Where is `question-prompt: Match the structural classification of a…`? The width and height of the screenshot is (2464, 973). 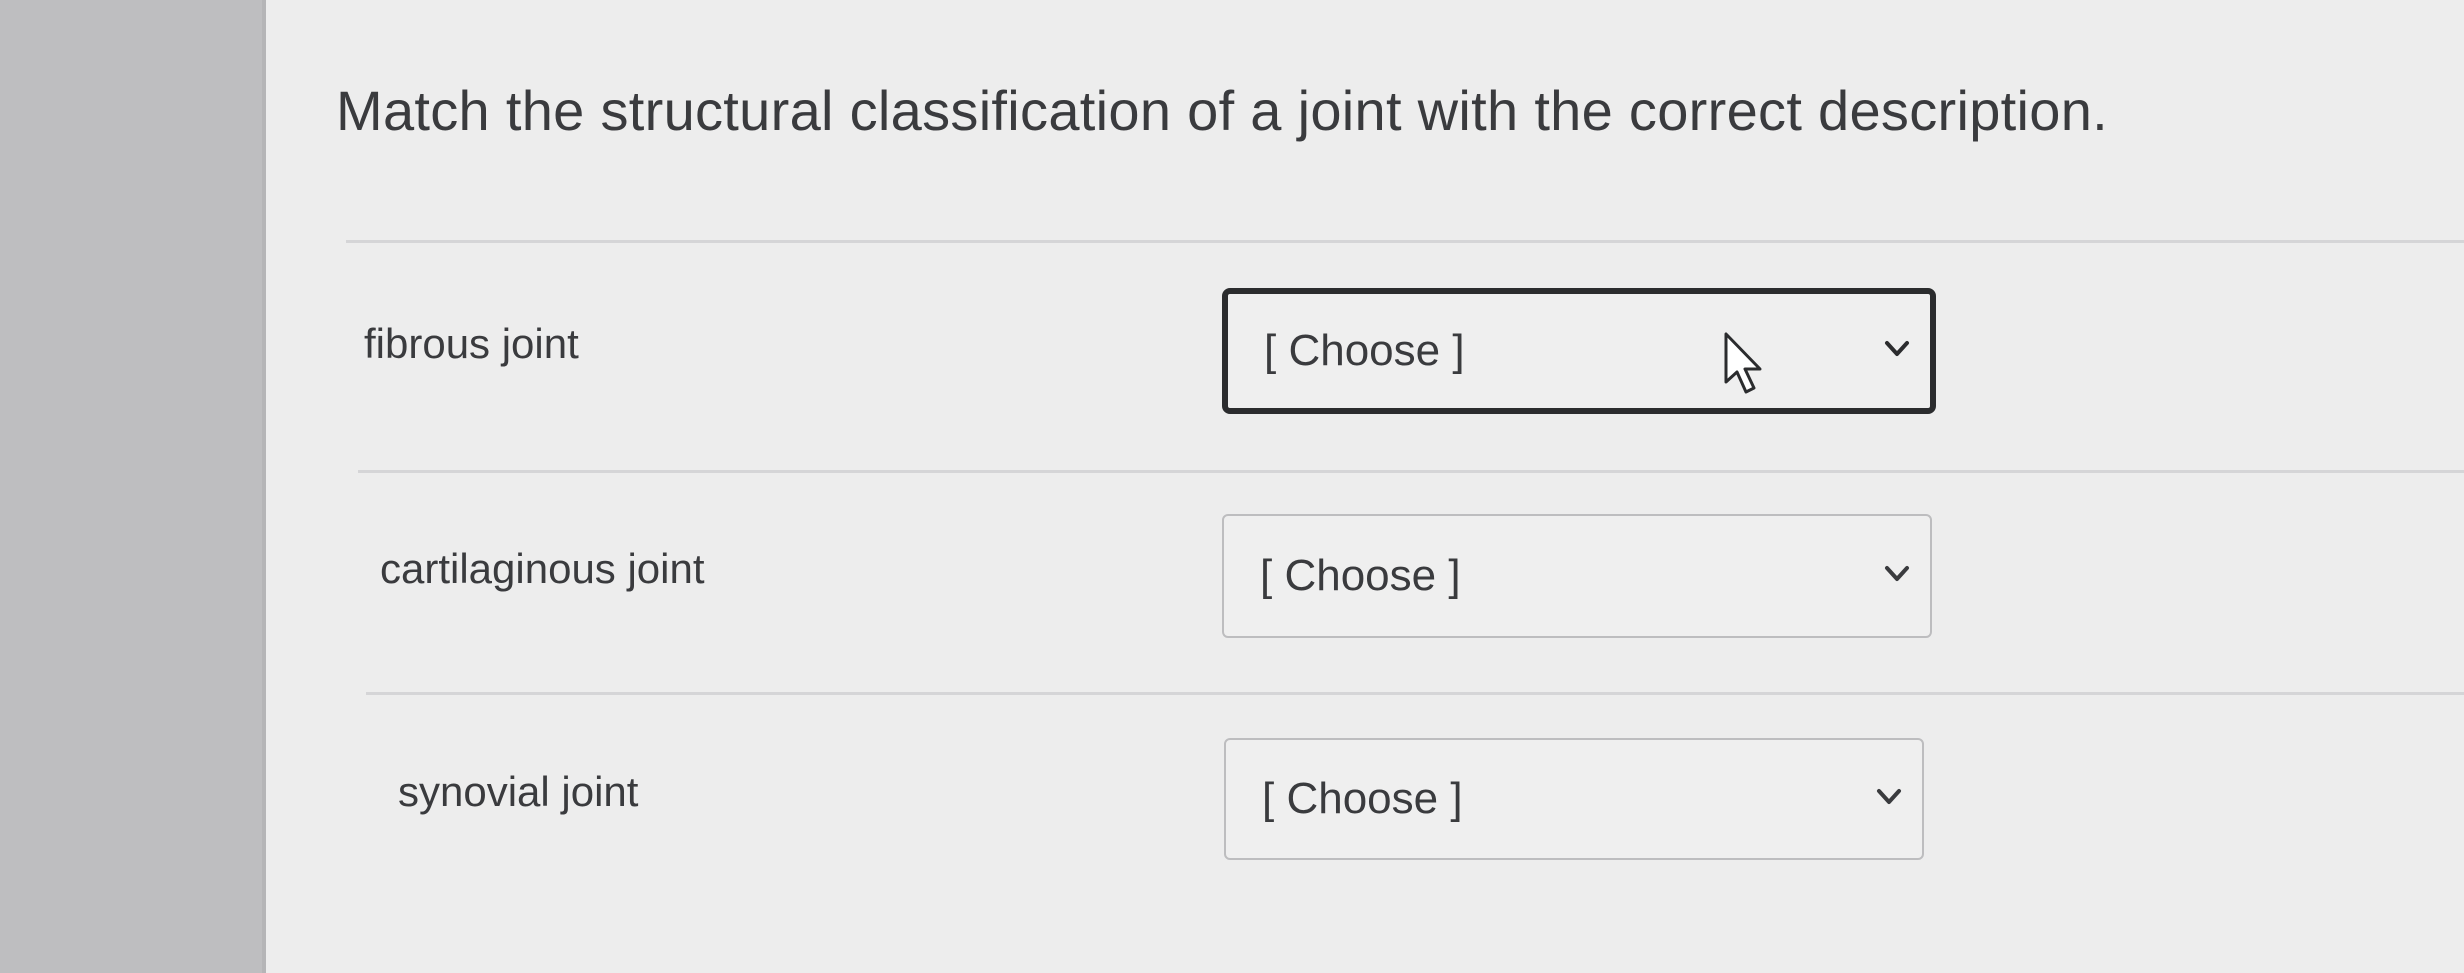 question-prompt: Match the structural classification of a… is located at coordinates (1222, 110).